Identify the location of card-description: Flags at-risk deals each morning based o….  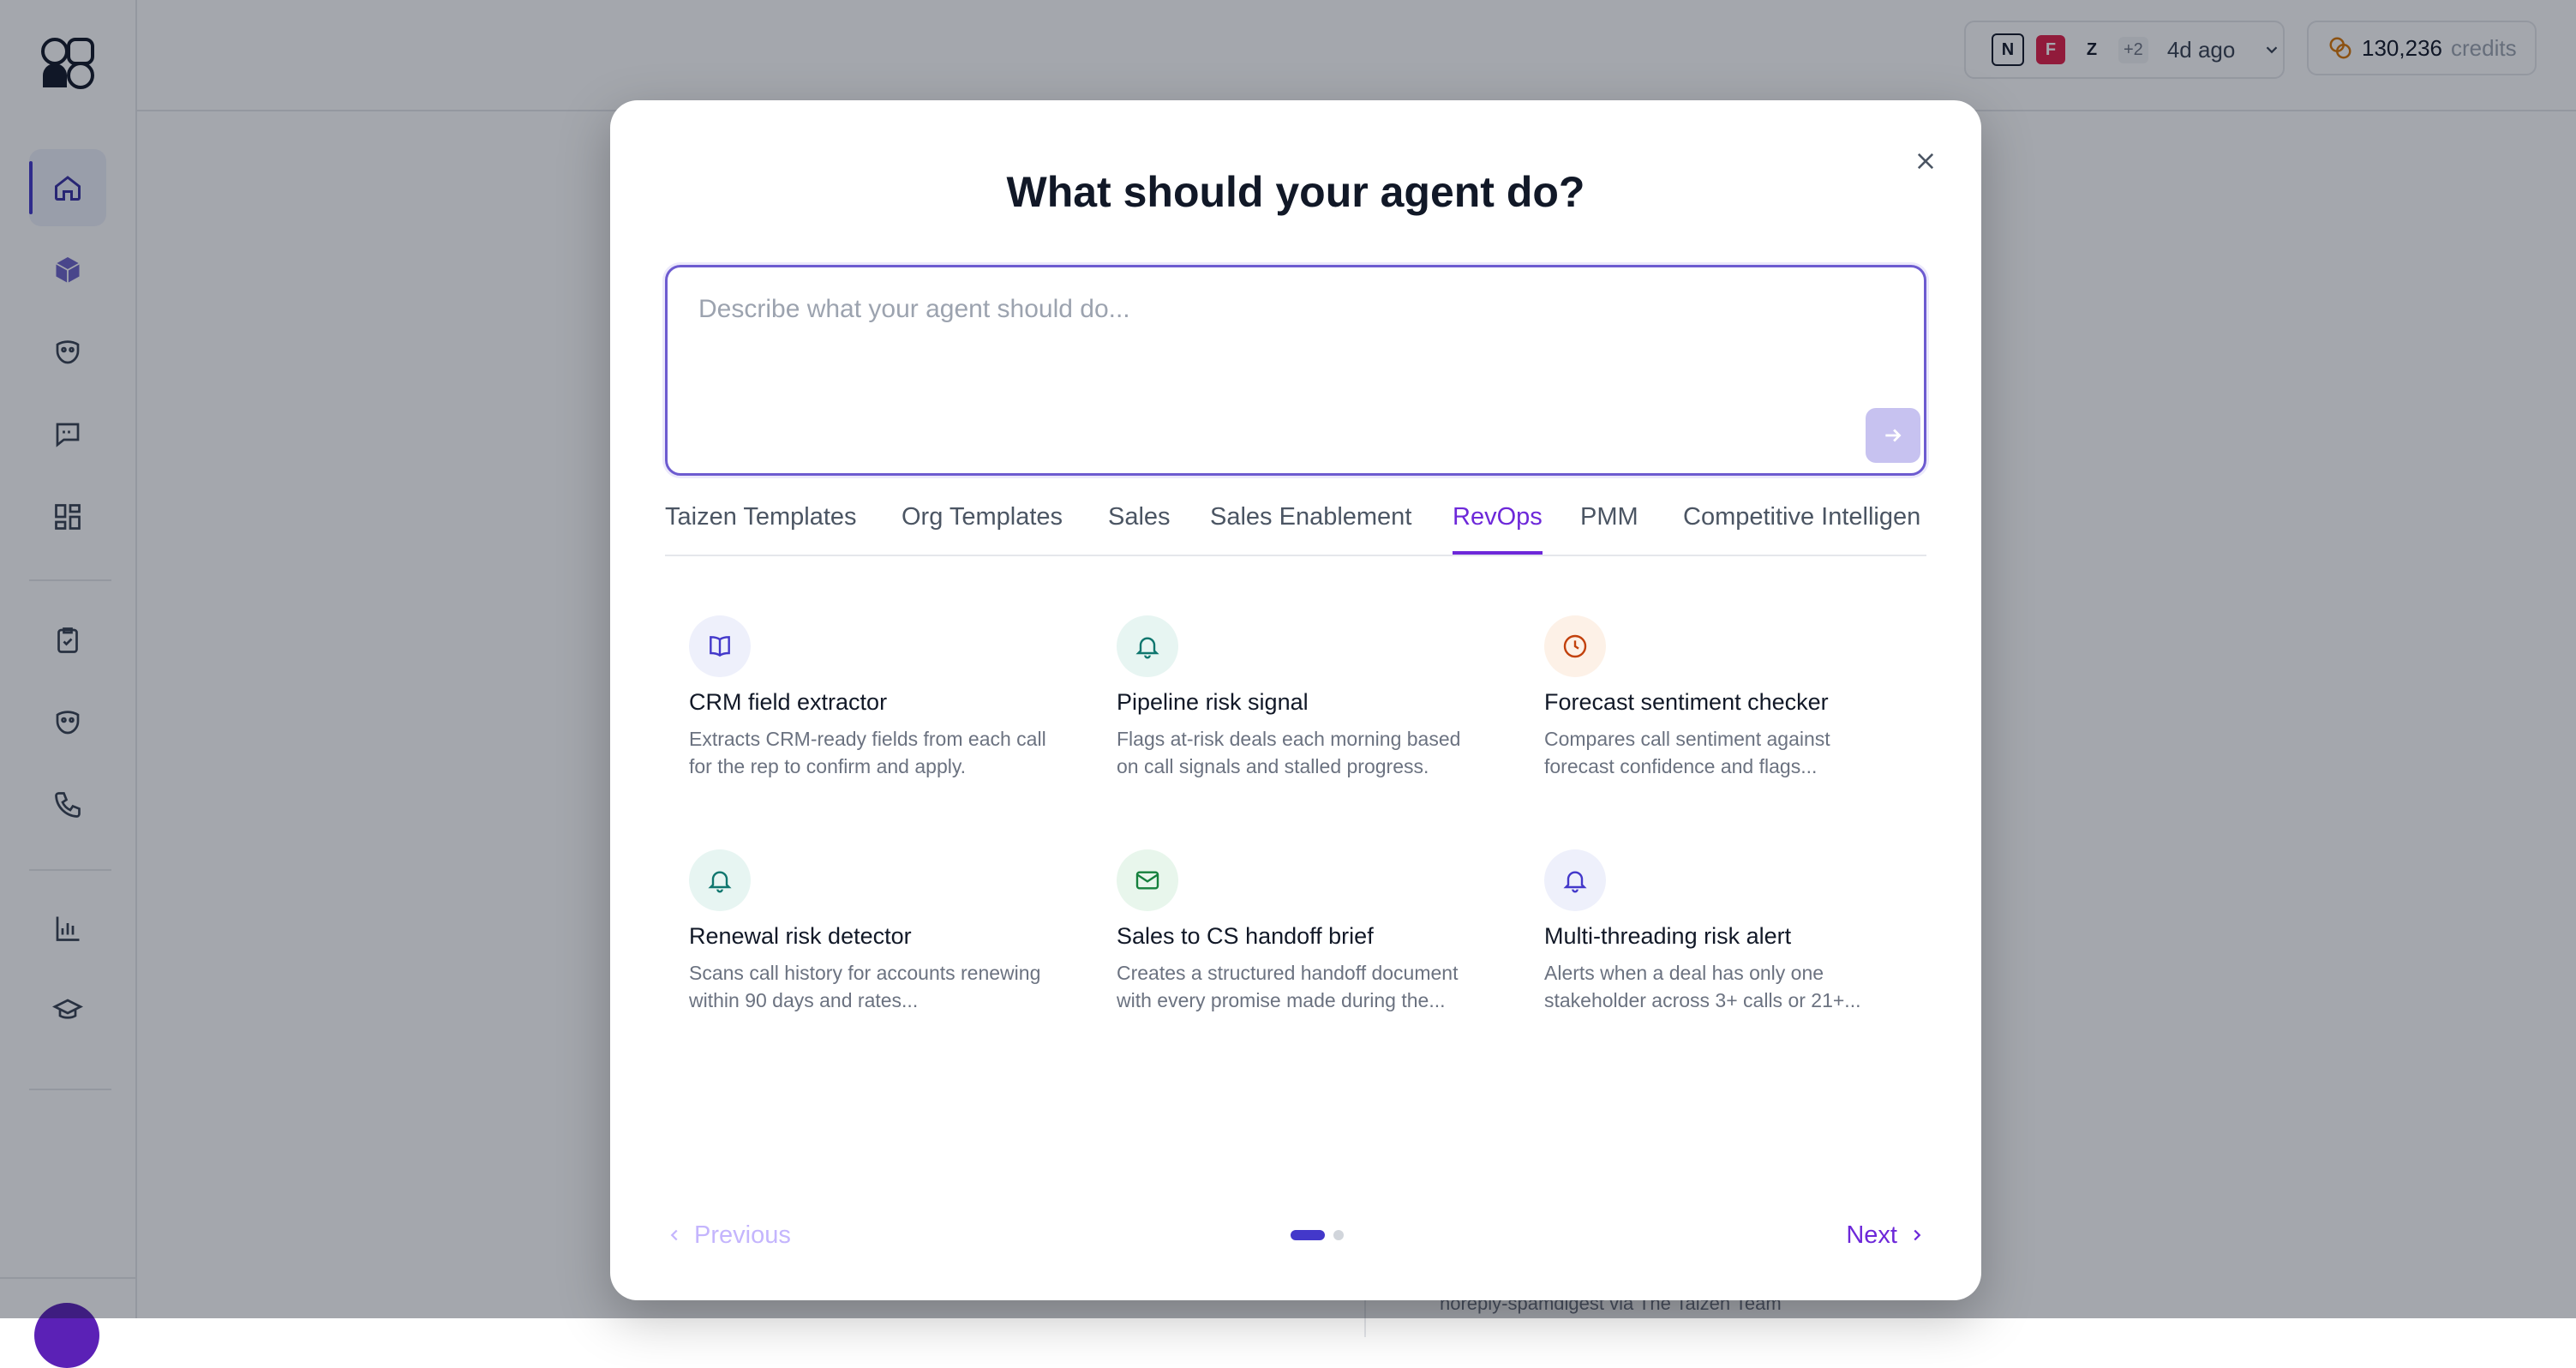
(1289, 752).